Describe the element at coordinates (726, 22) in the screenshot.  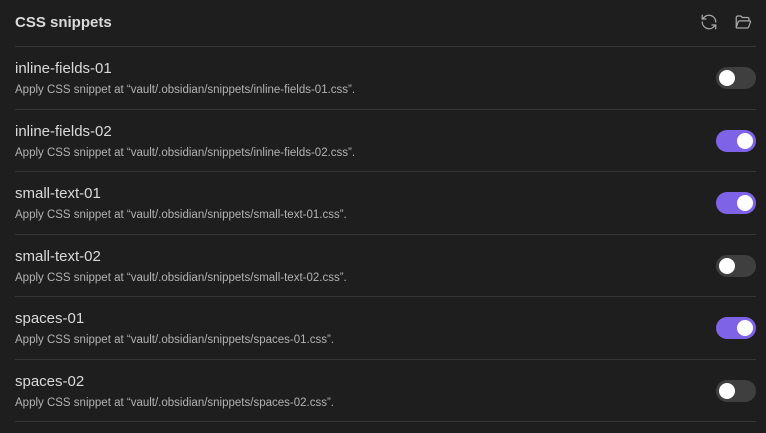
I see `header-actions` at that location.